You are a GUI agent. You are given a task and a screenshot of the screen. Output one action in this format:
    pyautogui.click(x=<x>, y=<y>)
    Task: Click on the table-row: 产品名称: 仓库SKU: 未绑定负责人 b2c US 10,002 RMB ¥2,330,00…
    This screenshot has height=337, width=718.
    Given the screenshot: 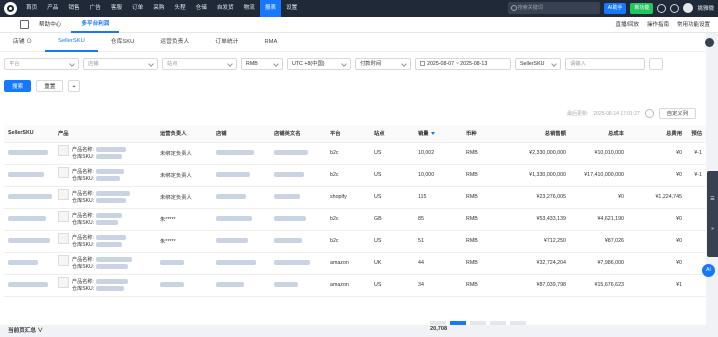 What is the action you would take?
    pyautogui.click(x=355, y=153)
    